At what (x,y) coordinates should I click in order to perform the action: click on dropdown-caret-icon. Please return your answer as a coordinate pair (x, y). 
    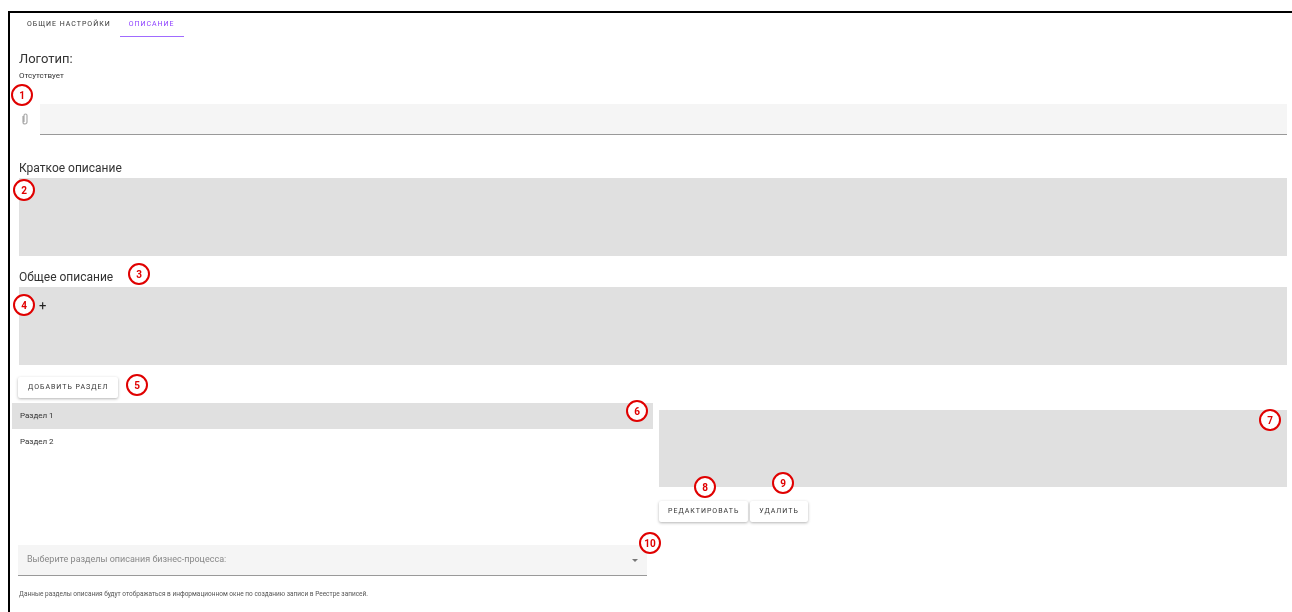
    Looking at the image, I should click on (635, 560).